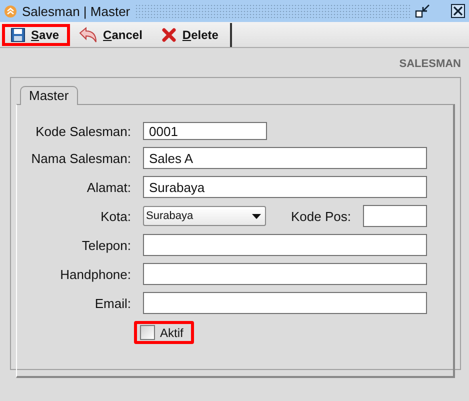 The height and width of the screenshot is (401, 469). I want to click on field-label: Kode Pos:, so click(321, 216).